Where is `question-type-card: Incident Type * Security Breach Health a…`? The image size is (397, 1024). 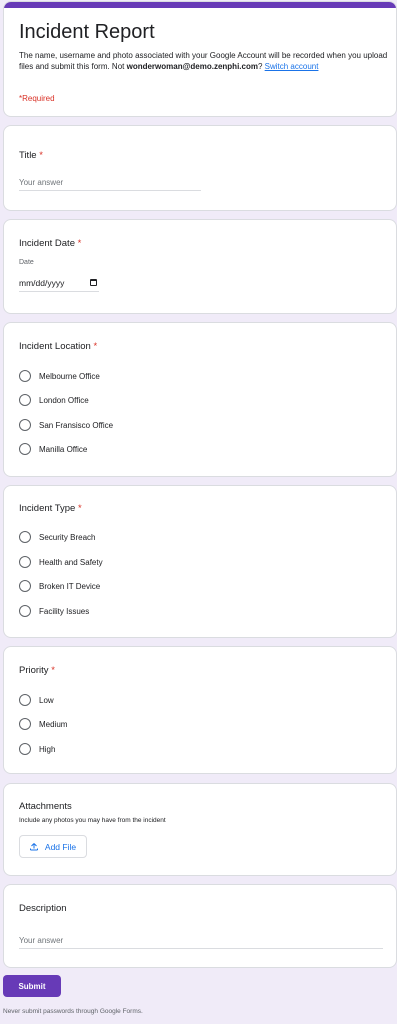
question-type-card: Incident Type * Security Breach Health a… is located at coordinates (200, 561).